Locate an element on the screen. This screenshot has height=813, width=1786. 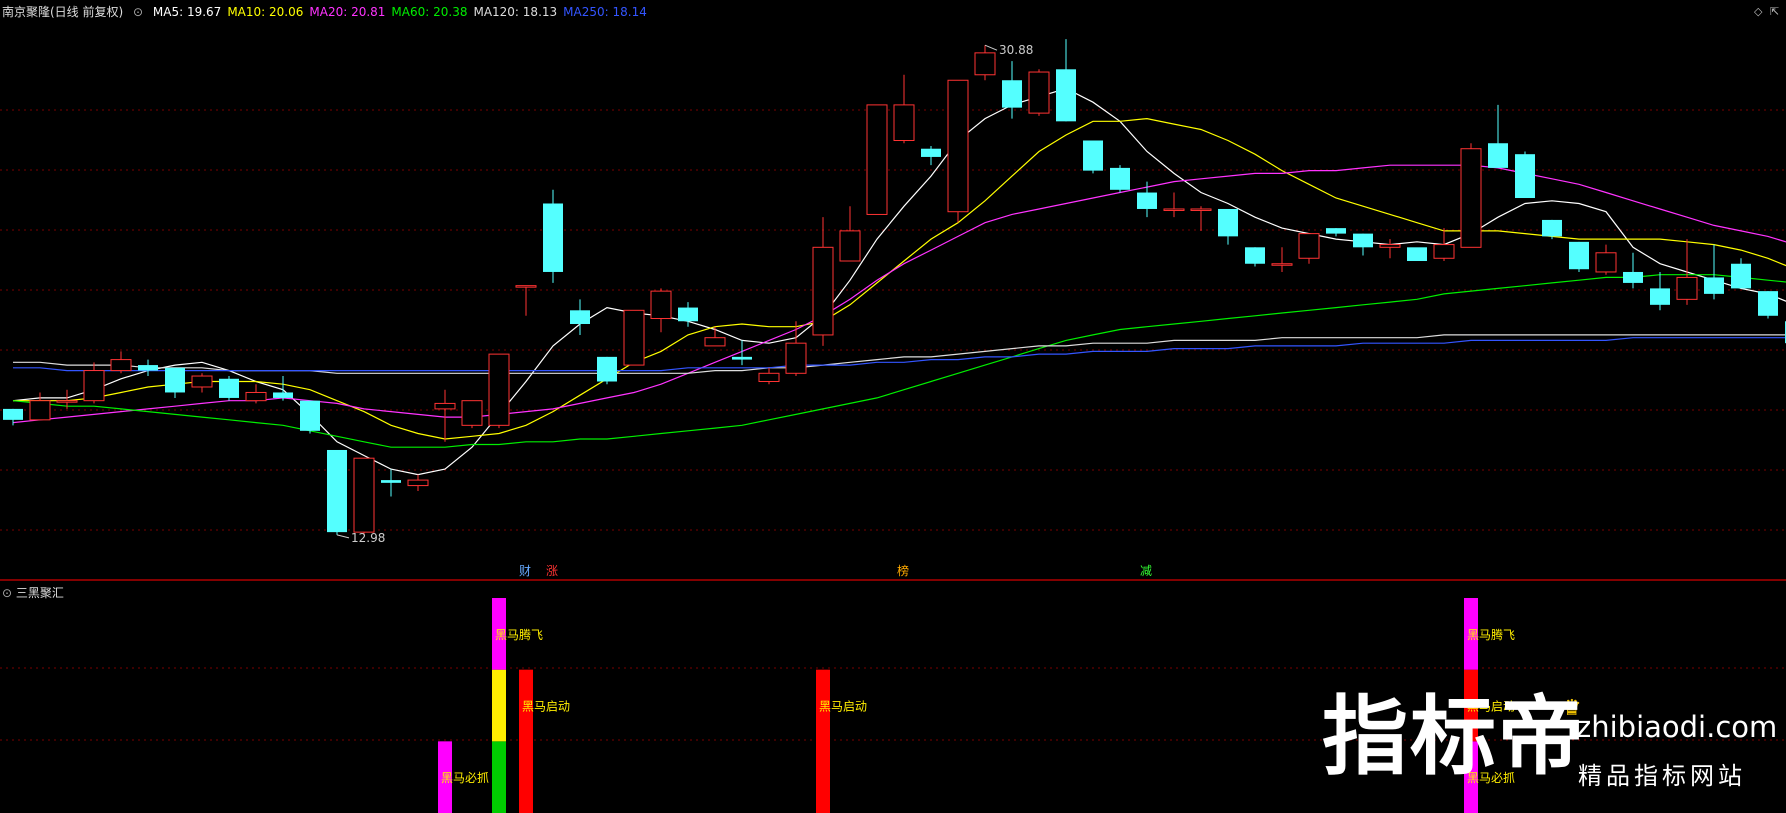
sub-panel-header: ⊙ 三黑聚汇 is located at coordinates (33, 592).